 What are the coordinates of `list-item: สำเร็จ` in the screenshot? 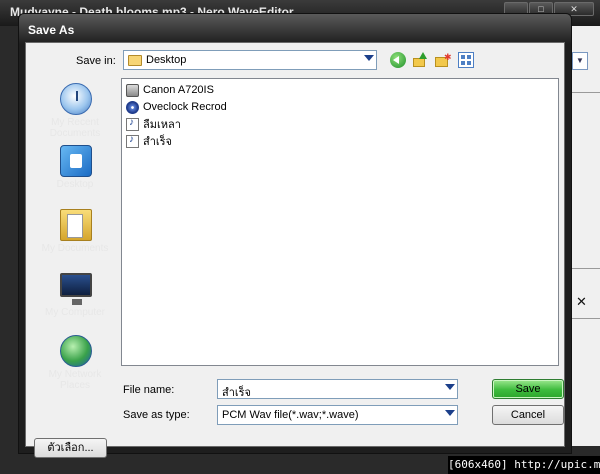 It's located at (149, 141).